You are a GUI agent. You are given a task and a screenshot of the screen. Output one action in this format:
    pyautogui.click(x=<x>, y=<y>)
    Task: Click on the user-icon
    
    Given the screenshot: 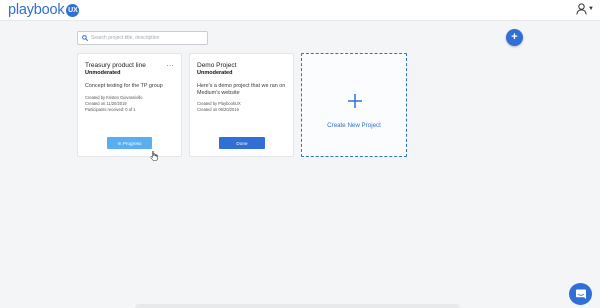 What is the action you would take?
    pyautogui.click(x=581, y=9)
    